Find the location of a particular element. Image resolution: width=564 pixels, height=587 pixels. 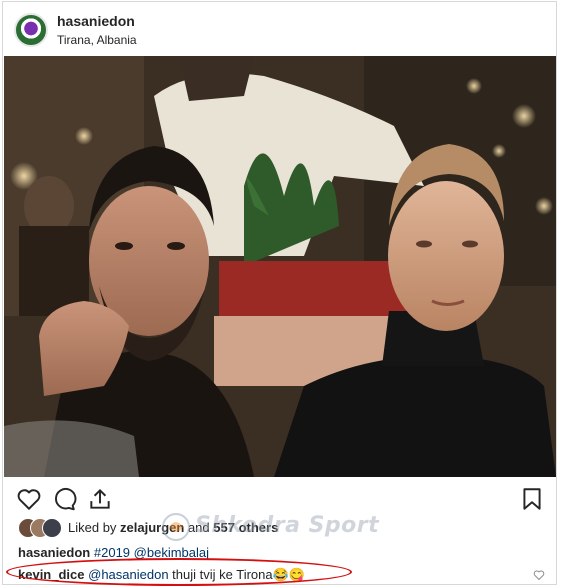

post-header: hasaniedon Tirana, Albania is located at coordinates (279, 28).